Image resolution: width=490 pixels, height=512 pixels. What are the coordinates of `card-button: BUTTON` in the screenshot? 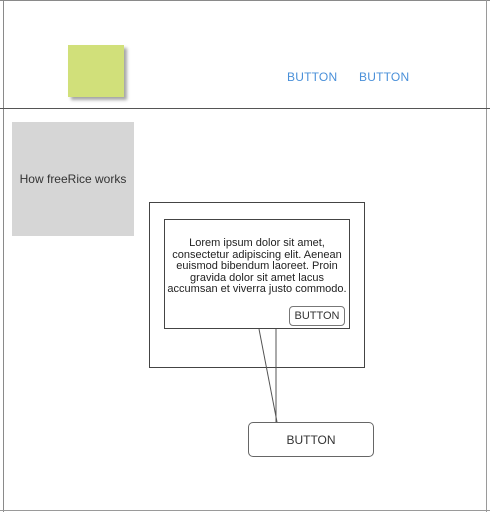 It's located at (317, 316).